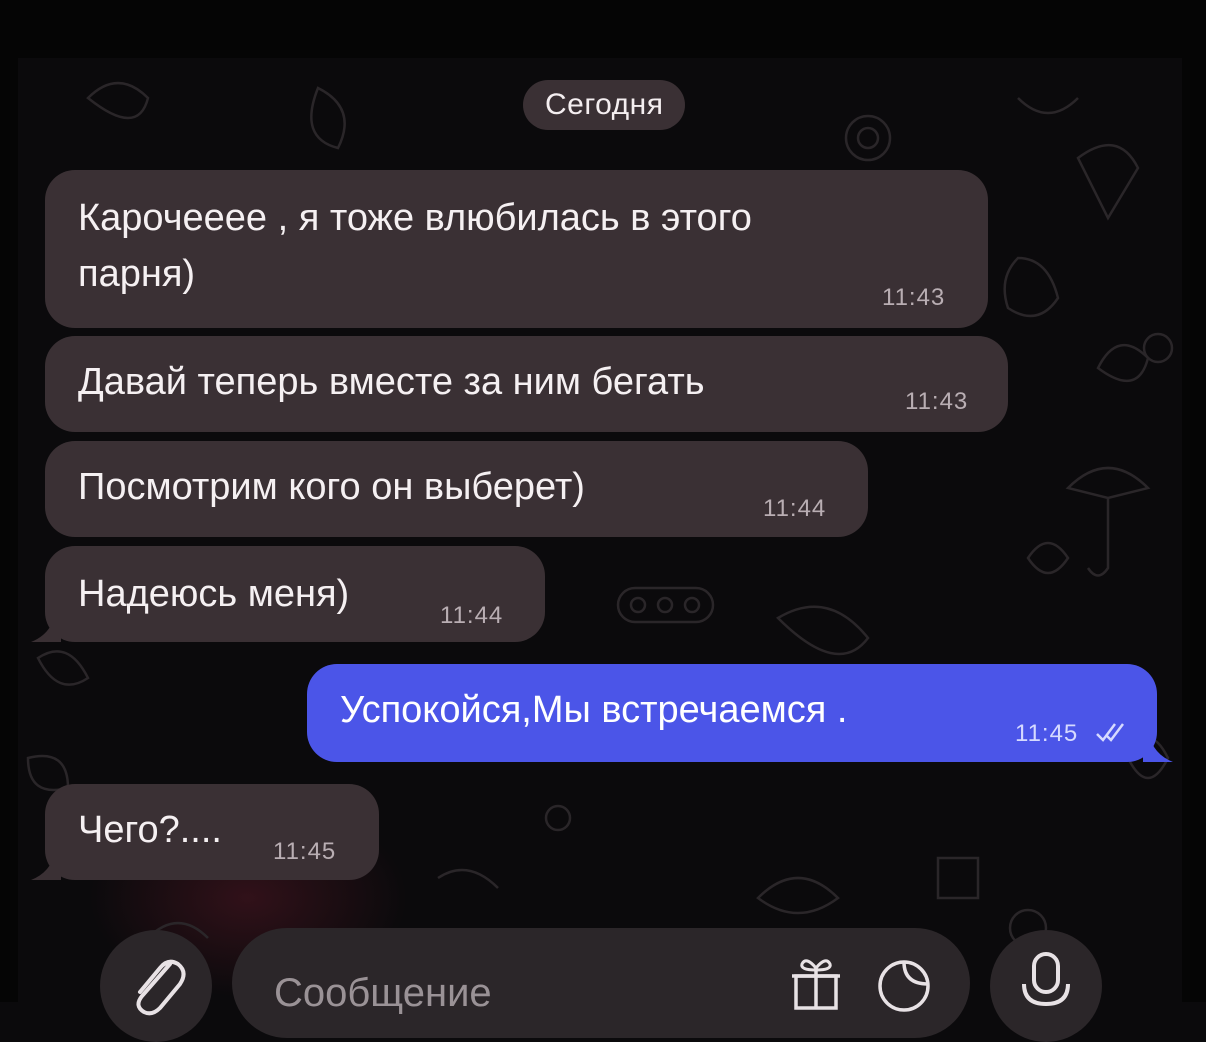 Image resolution: width=1206 pixels, height=1042 pixels. What do you see at coordinates (214, 594) in the screenshot?
I see `message-text: Надеюсь меня)` at bounding box center [214, 594].